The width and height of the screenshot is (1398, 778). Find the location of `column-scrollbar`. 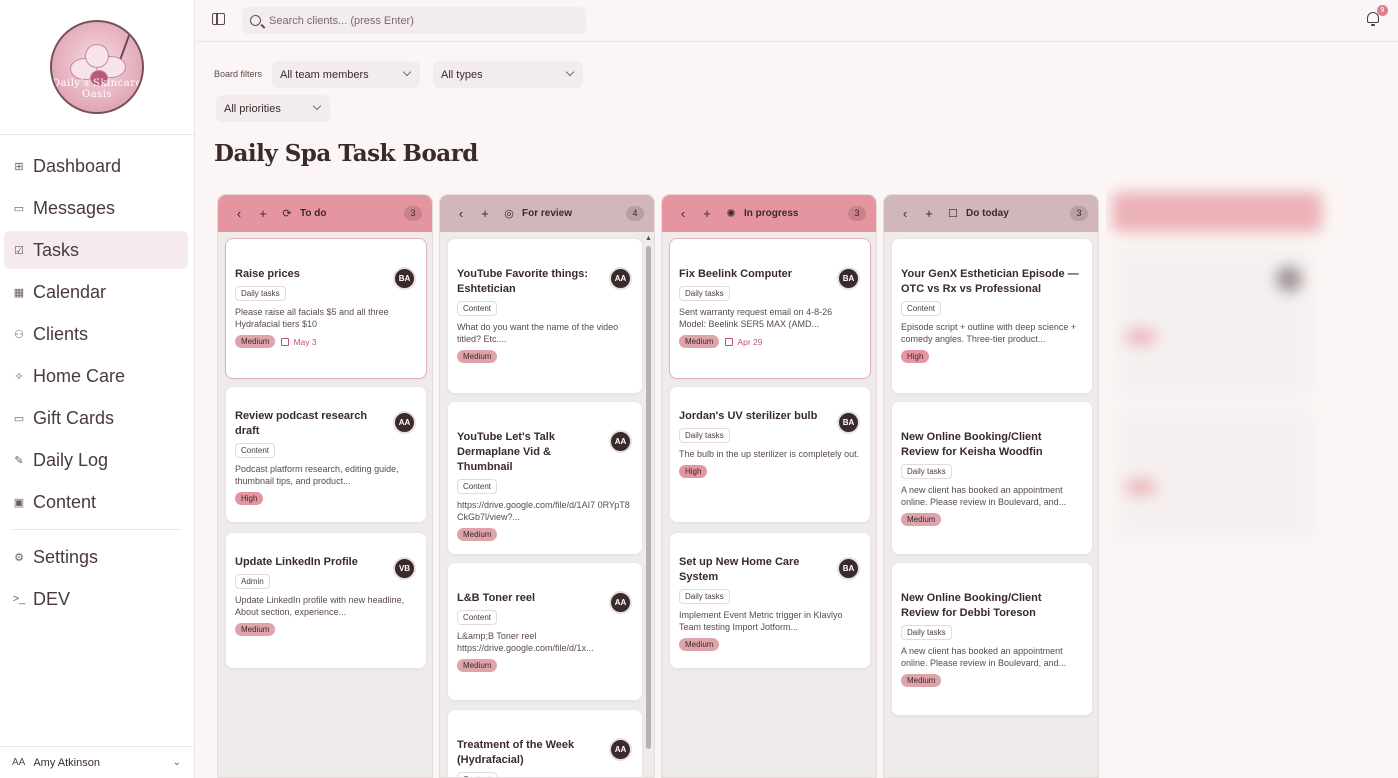

column-scrollbar is located at coordinates (648, 497).